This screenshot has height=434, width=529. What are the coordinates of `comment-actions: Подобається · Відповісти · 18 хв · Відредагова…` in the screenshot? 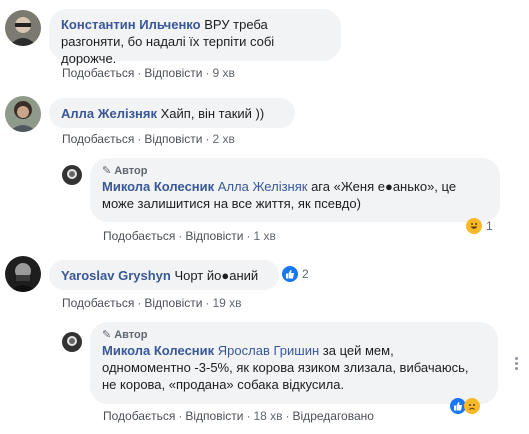 It's located at (238, 416).